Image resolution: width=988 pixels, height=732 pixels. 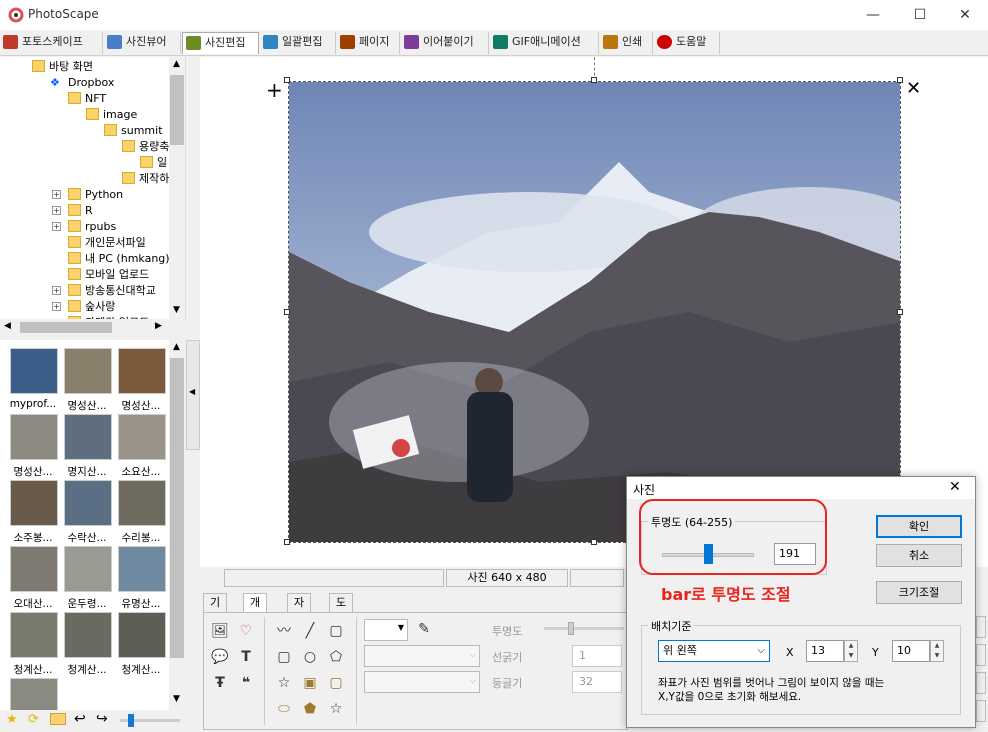 I want to click on fill-style-dropdown: ⌵, so click(x=422, y=682).